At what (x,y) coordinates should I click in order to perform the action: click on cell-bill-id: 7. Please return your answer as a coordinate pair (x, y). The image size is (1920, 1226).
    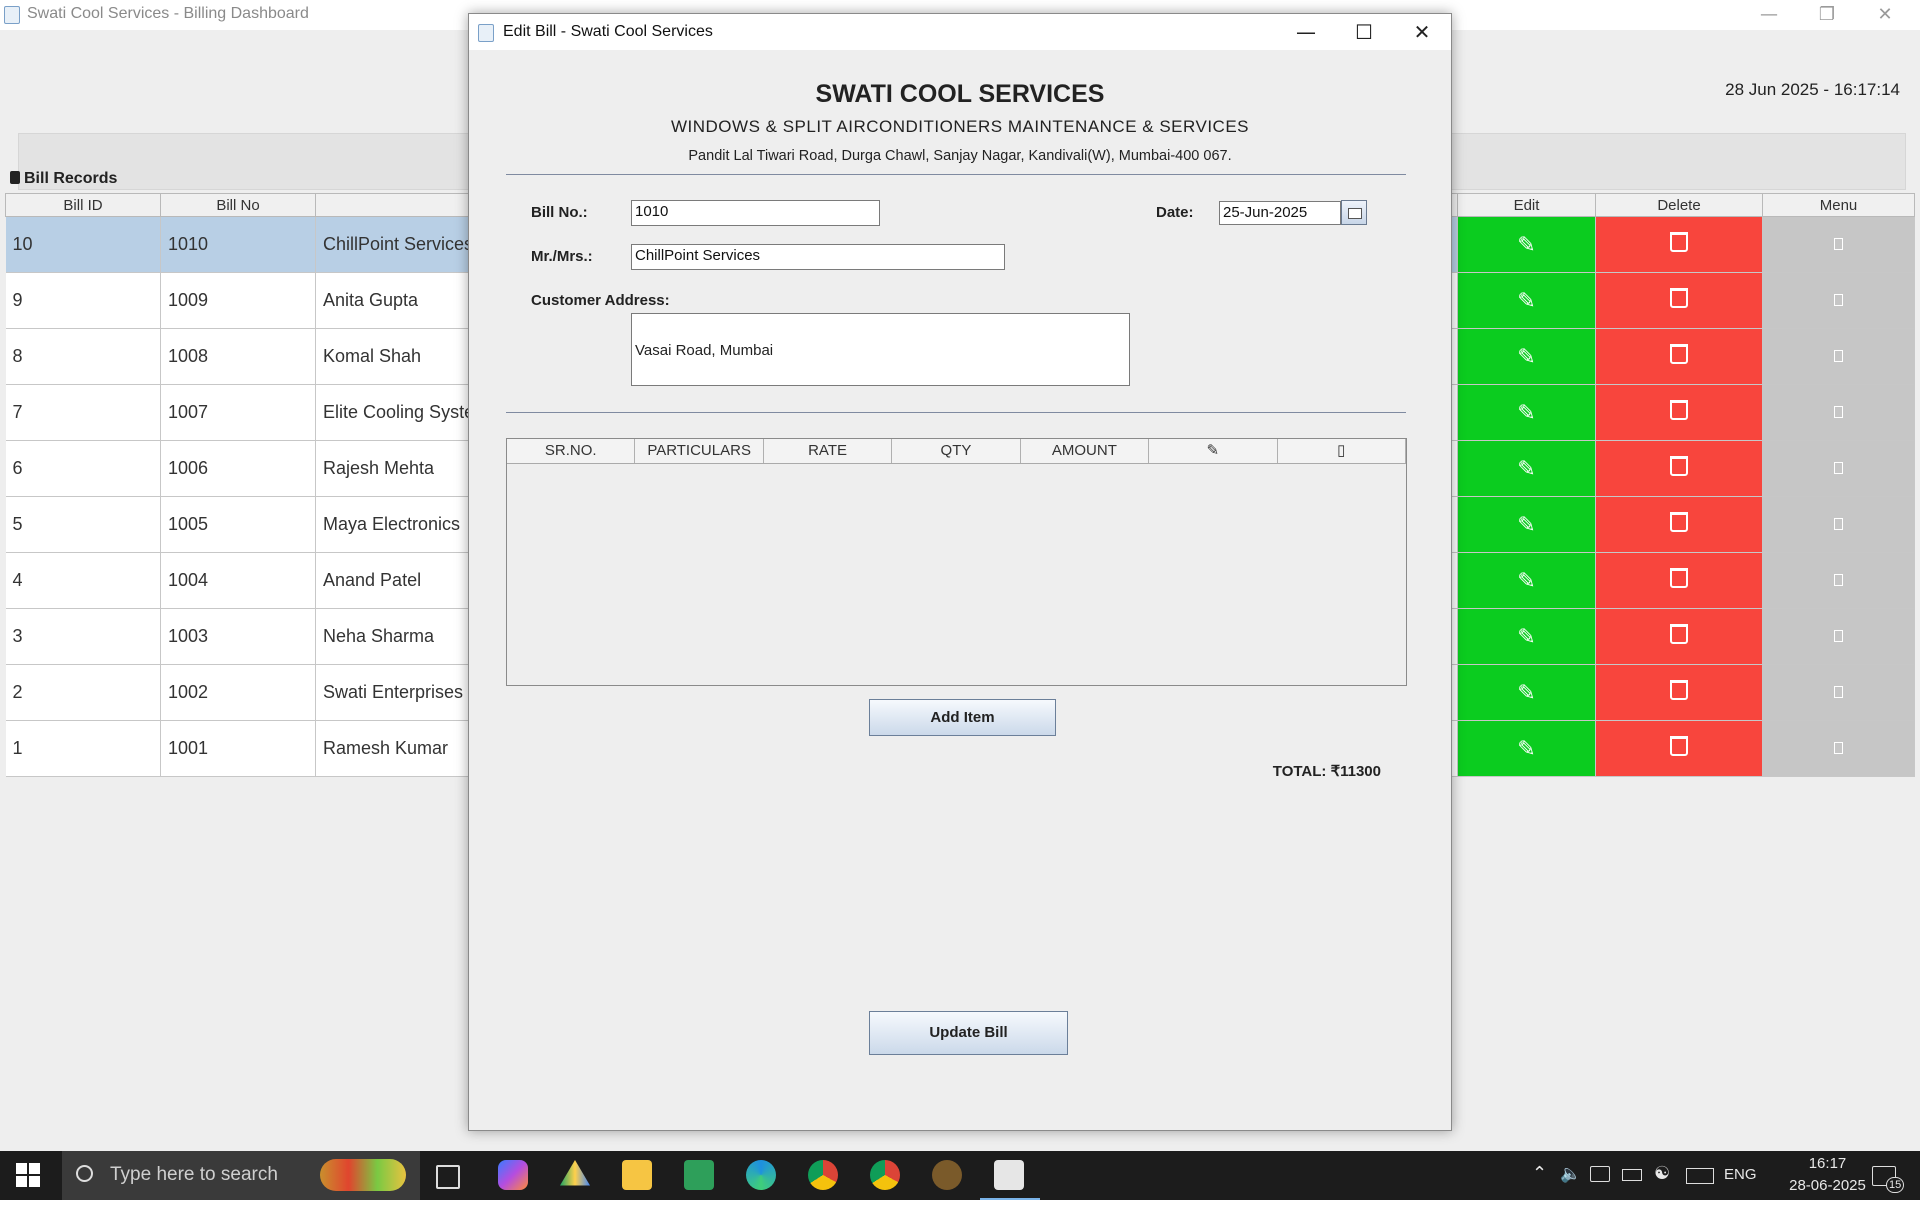
    Looking at the image, I should click on (83, 412).